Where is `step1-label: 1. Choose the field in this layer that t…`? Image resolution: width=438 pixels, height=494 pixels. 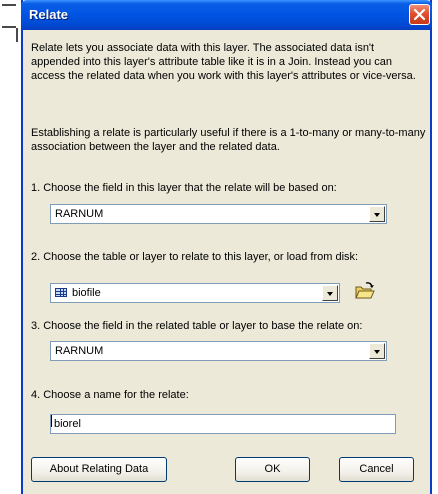 step1-label: 1. Choose the field in this layer that t… is located at coordinates (184, 188).